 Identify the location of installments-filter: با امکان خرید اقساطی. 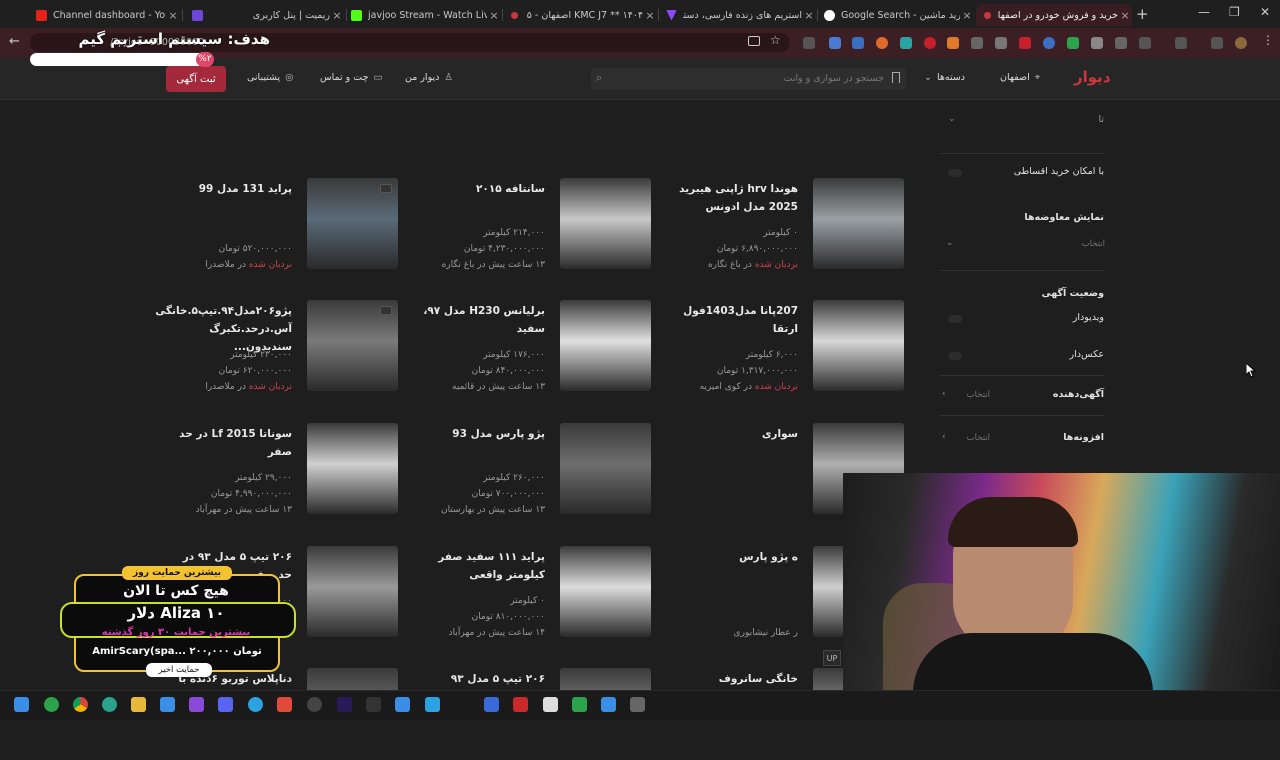
(1059, 171).